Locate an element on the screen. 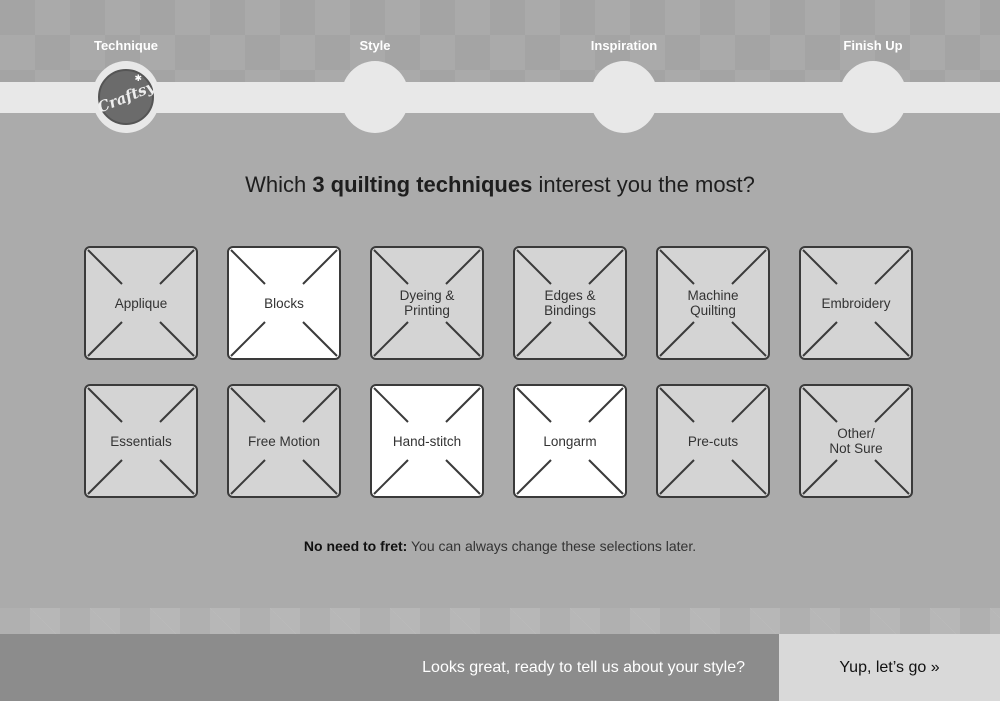 Image resolution: width=1000 pixels, height=701 pixels. question-suffix: interest you the most? is located at coordinates (643, 184).